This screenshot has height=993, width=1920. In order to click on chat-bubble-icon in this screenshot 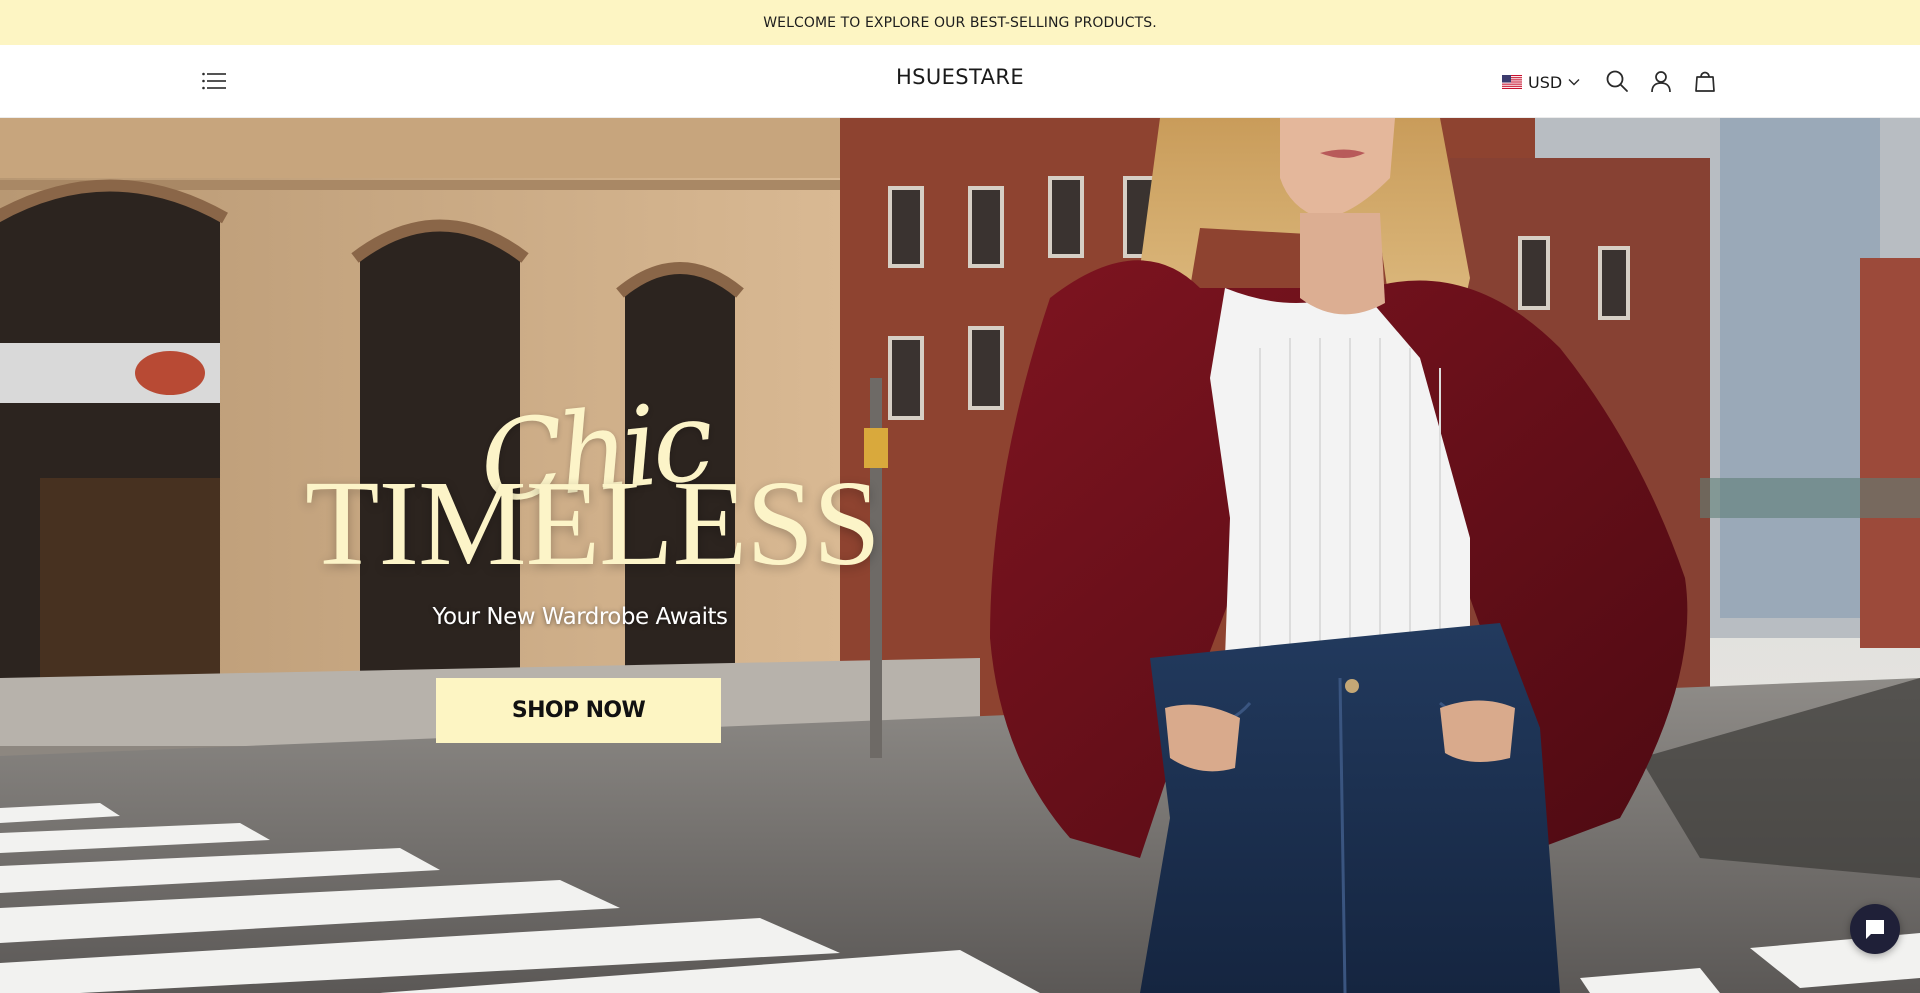, I will do `click(1875, 929)`.